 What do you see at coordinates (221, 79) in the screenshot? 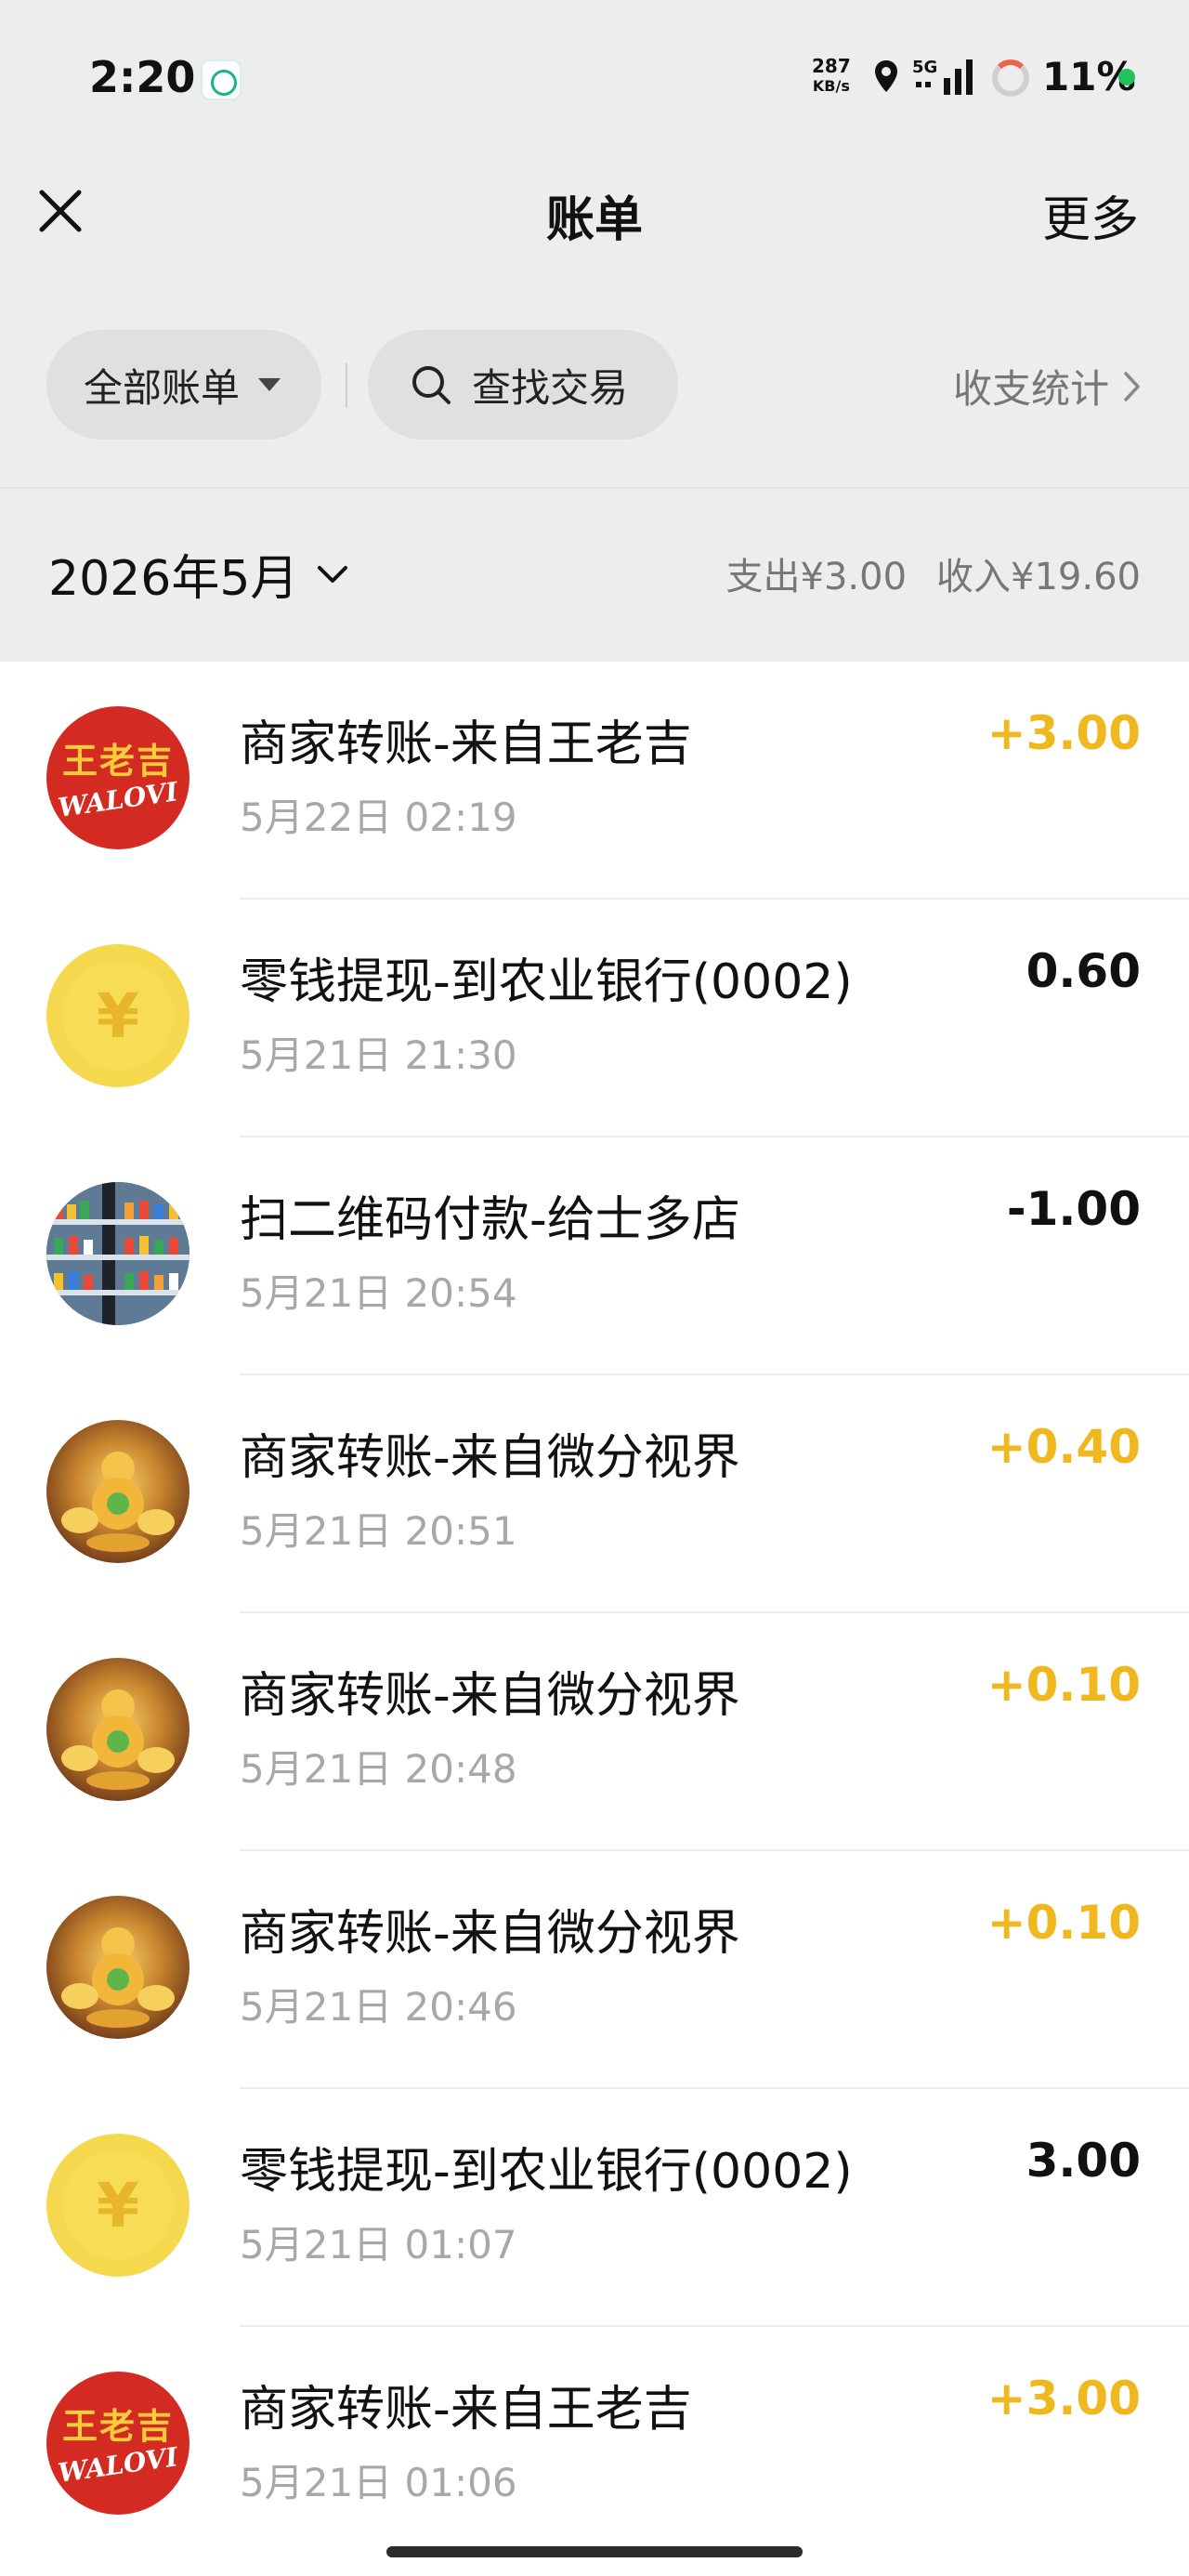
I see `app-notification-icon` at bounding box center [221, 79].